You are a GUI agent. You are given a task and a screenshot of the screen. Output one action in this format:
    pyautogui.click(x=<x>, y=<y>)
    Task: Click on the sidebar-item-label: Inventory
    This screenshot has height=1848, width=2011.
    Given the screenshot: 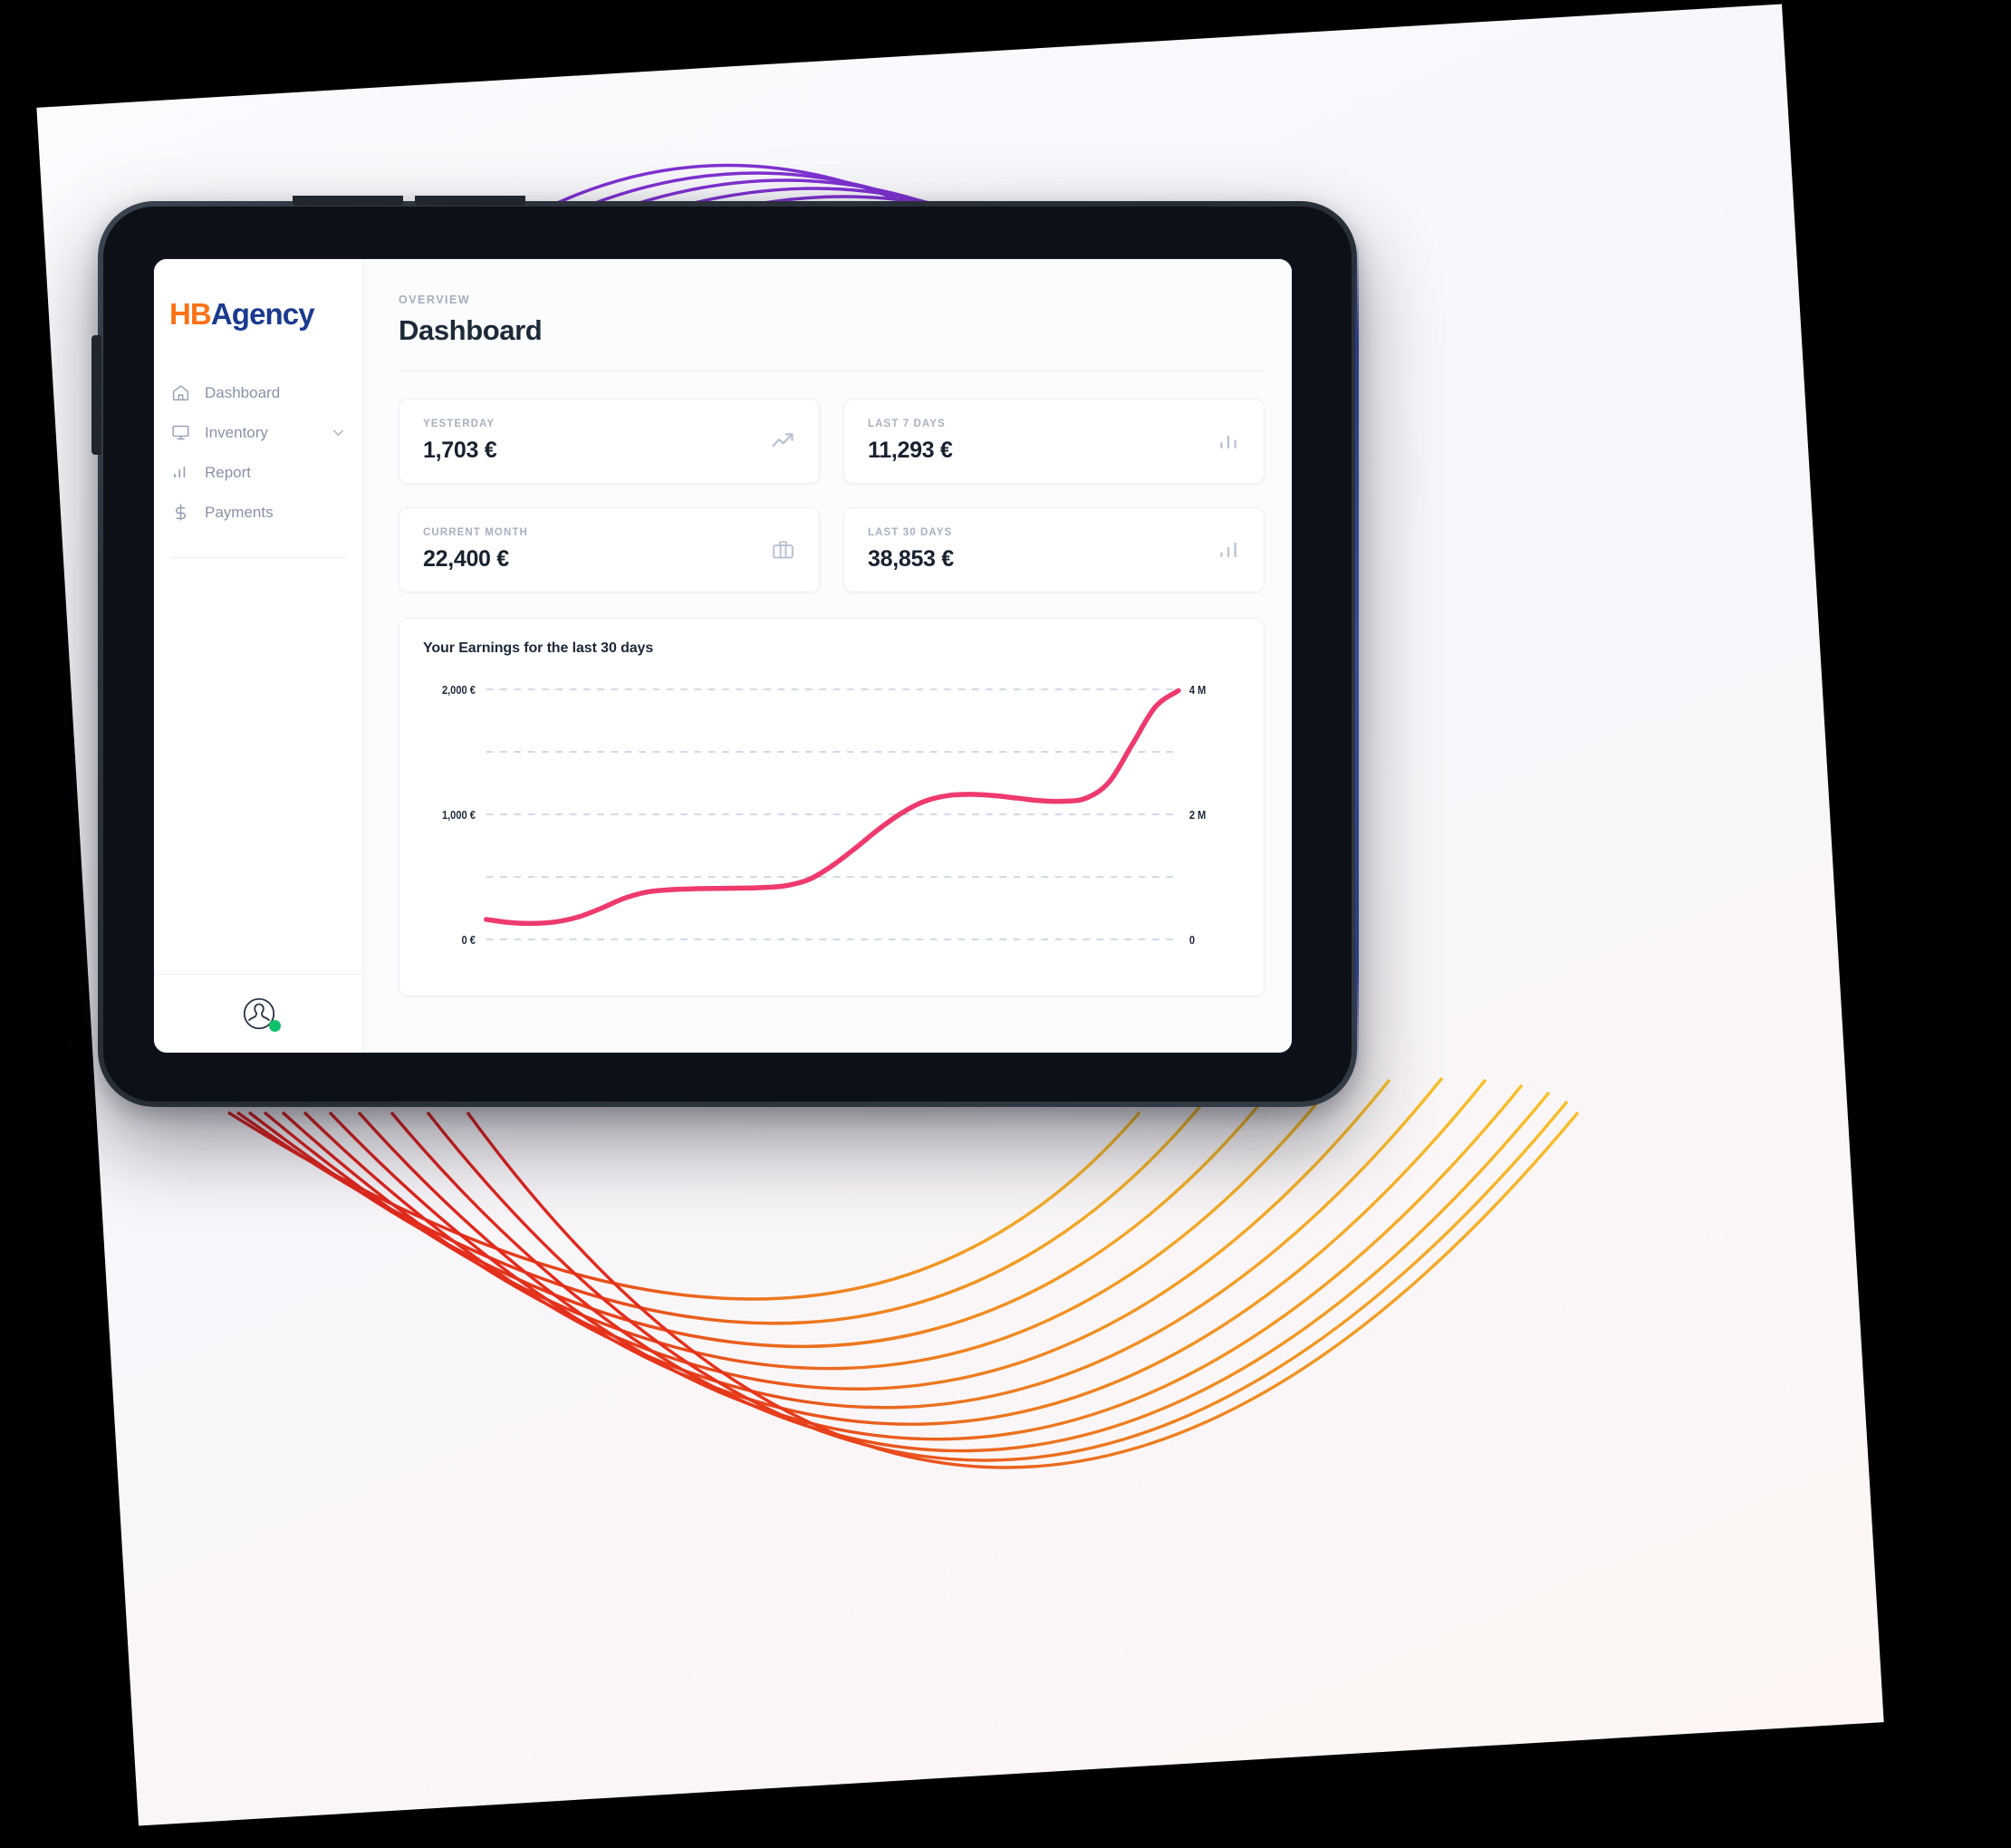 What is the action you would take?
    pyautogui.click(x=236, y=432)
    